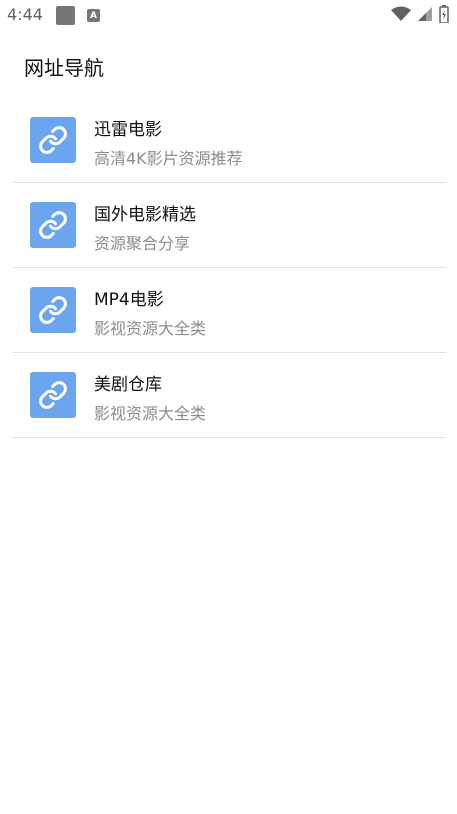 The image size is (457, 814). What do you see at coordinates (142, 243) in the screenshot?
I see `item-subtitle: 资源聚合分享` at bounding box center [142, 243].